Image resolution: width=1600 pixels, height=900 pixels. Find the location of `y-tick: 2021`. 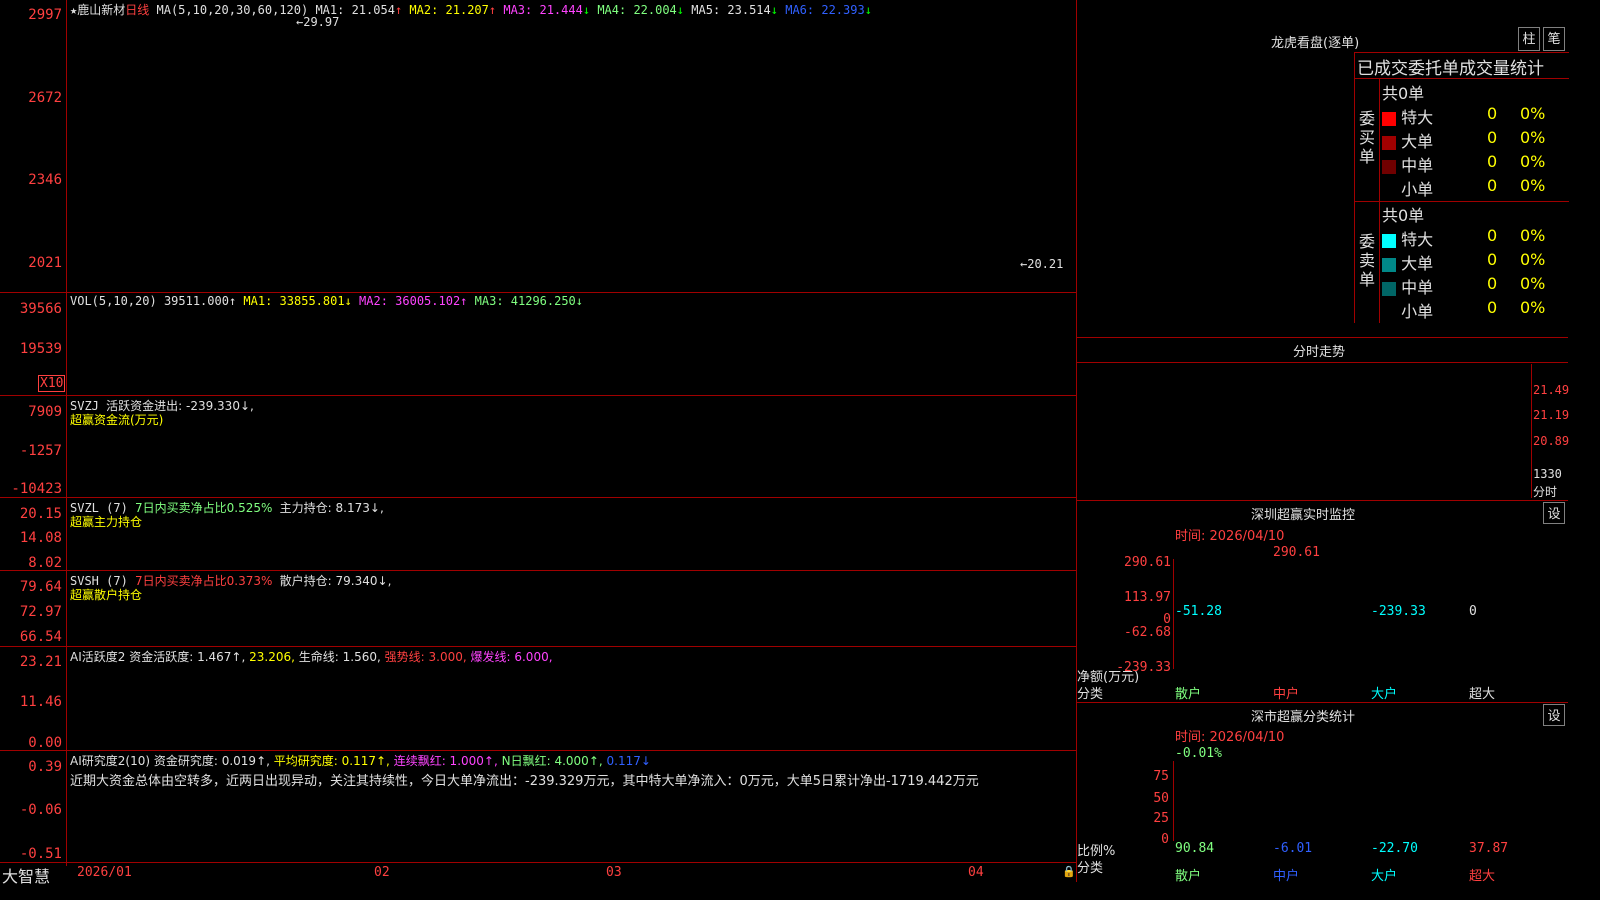

y-tick: 2021 is located at coordinates (45, 263).